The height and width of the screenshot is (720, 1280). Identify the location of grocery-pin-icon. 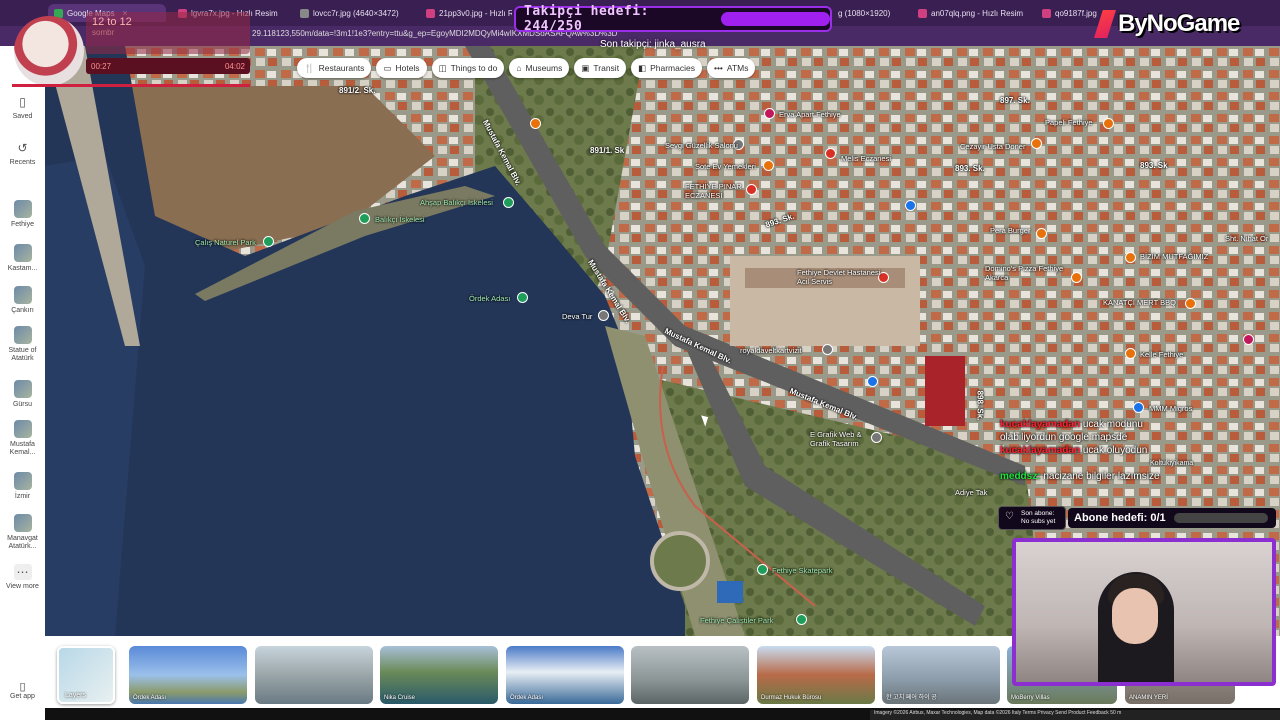
(1138, 407).